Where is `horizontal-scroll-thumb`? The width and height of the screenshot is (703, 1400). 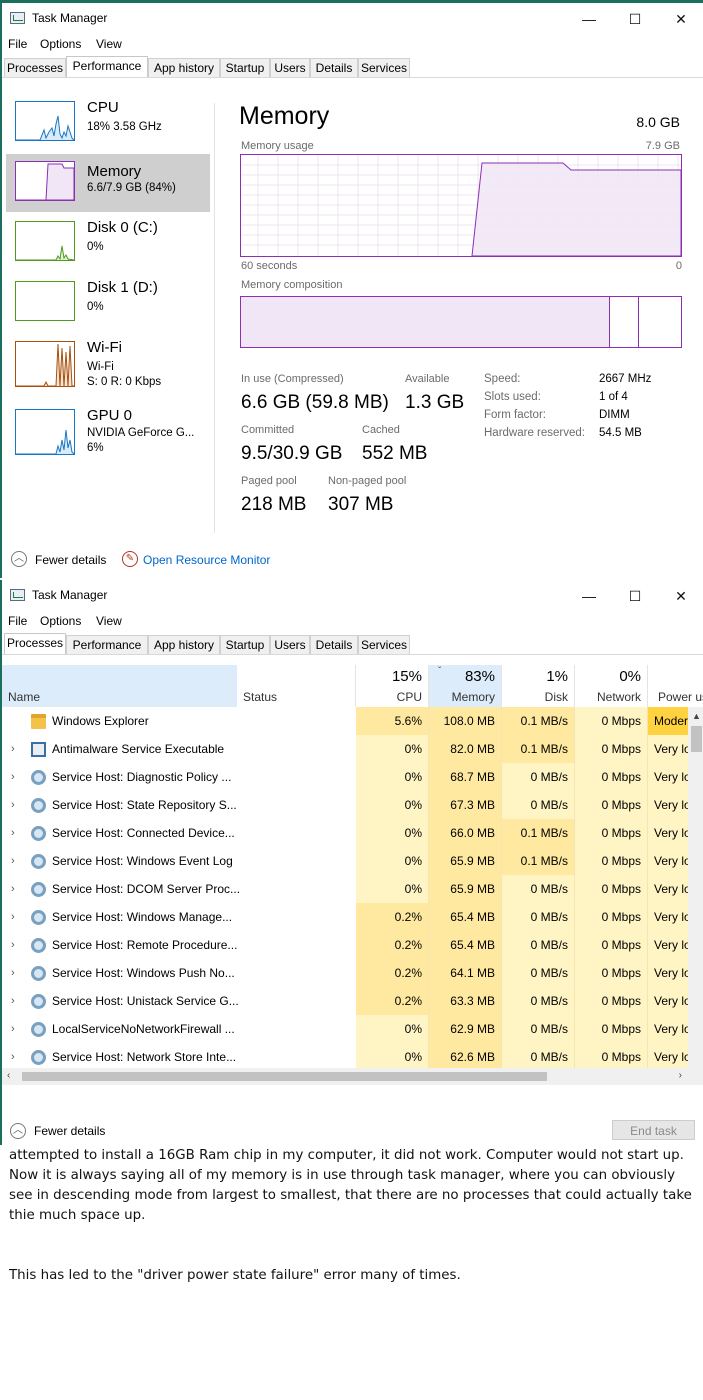 horizontal-scroll-thumb is located at coordinates (284, 1076).